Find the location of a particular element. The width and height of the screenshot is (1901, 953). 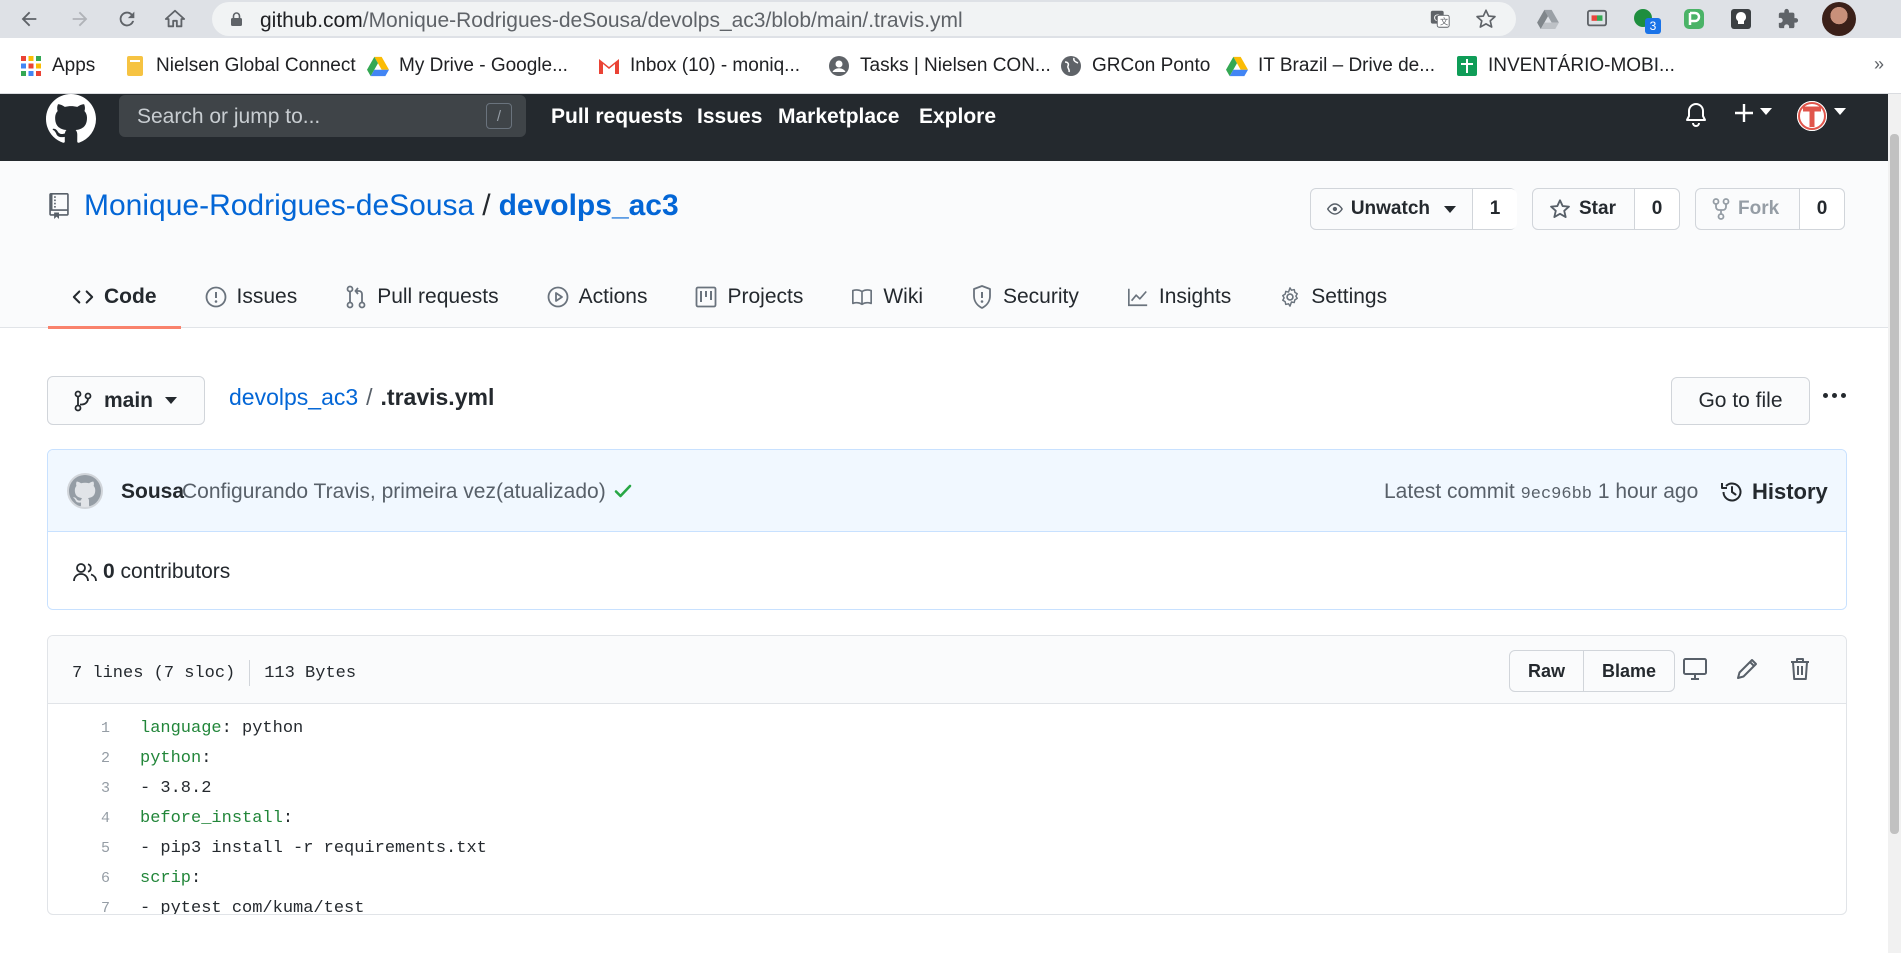

file-lines-info: 7 lines (7 sloc) is located at coordinates (154, 673).